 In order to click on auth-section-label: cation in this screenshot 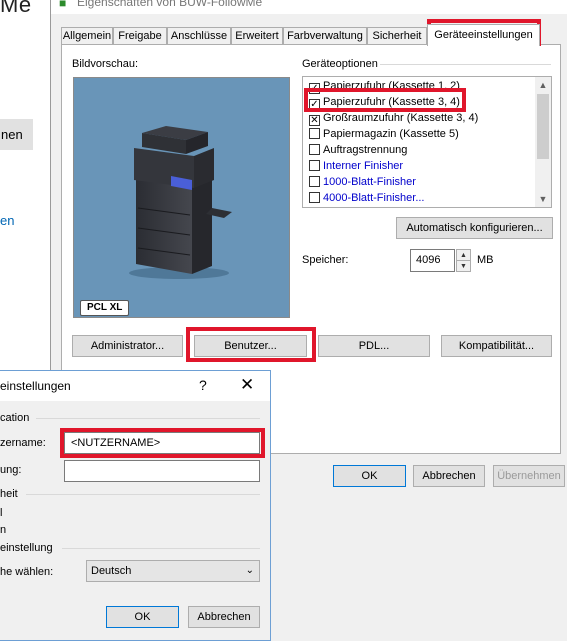, I will do `click(15, 418)`.